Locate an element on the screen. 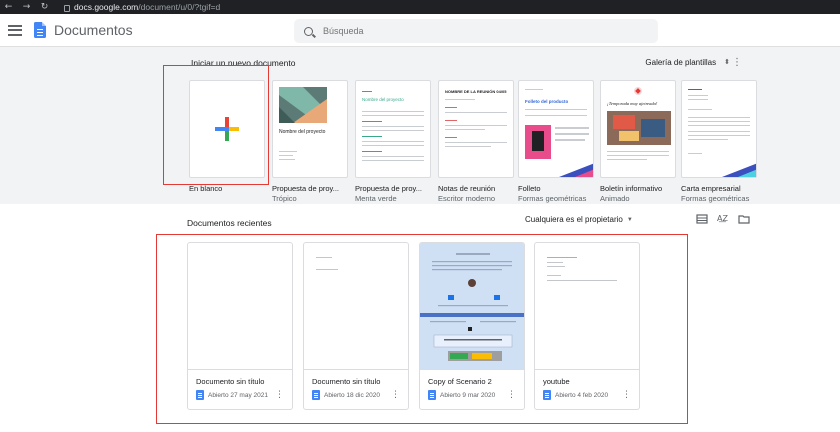  main-menu-icon is located at coordinates (15, 30).